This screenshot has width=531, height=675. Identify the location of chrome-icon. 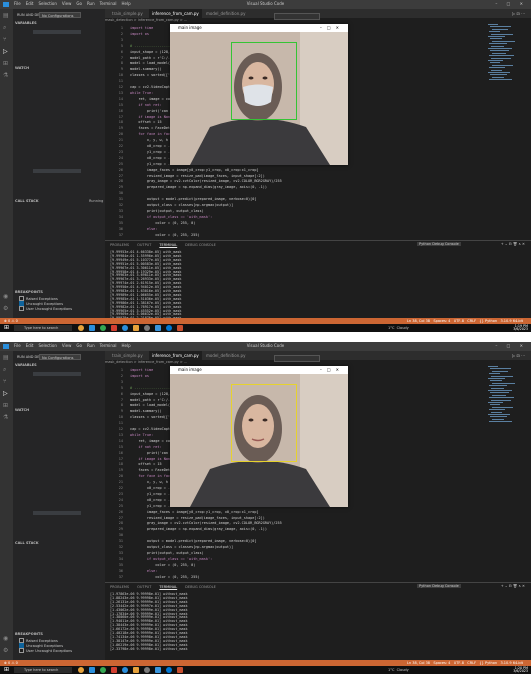
(103, 670).